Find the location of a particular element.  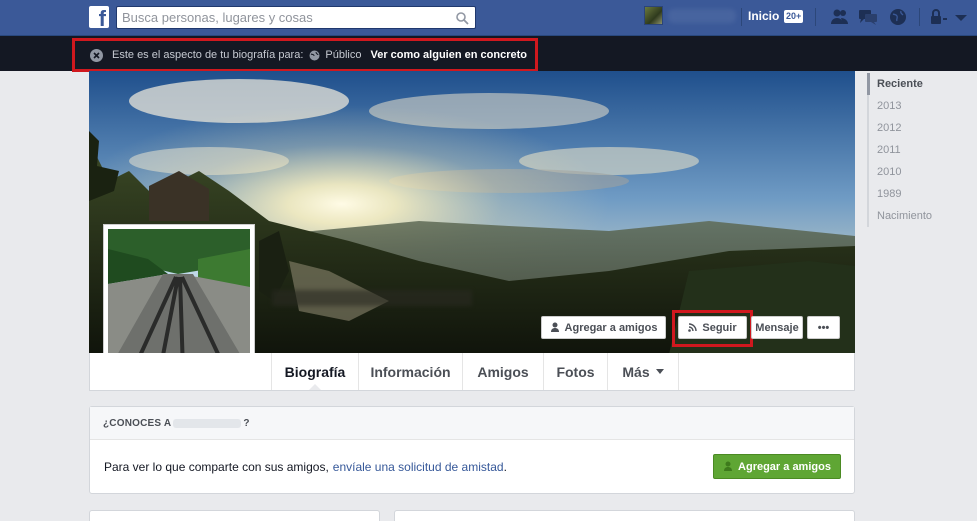

follow-button: Seguir is located at coordinates (712, 327).